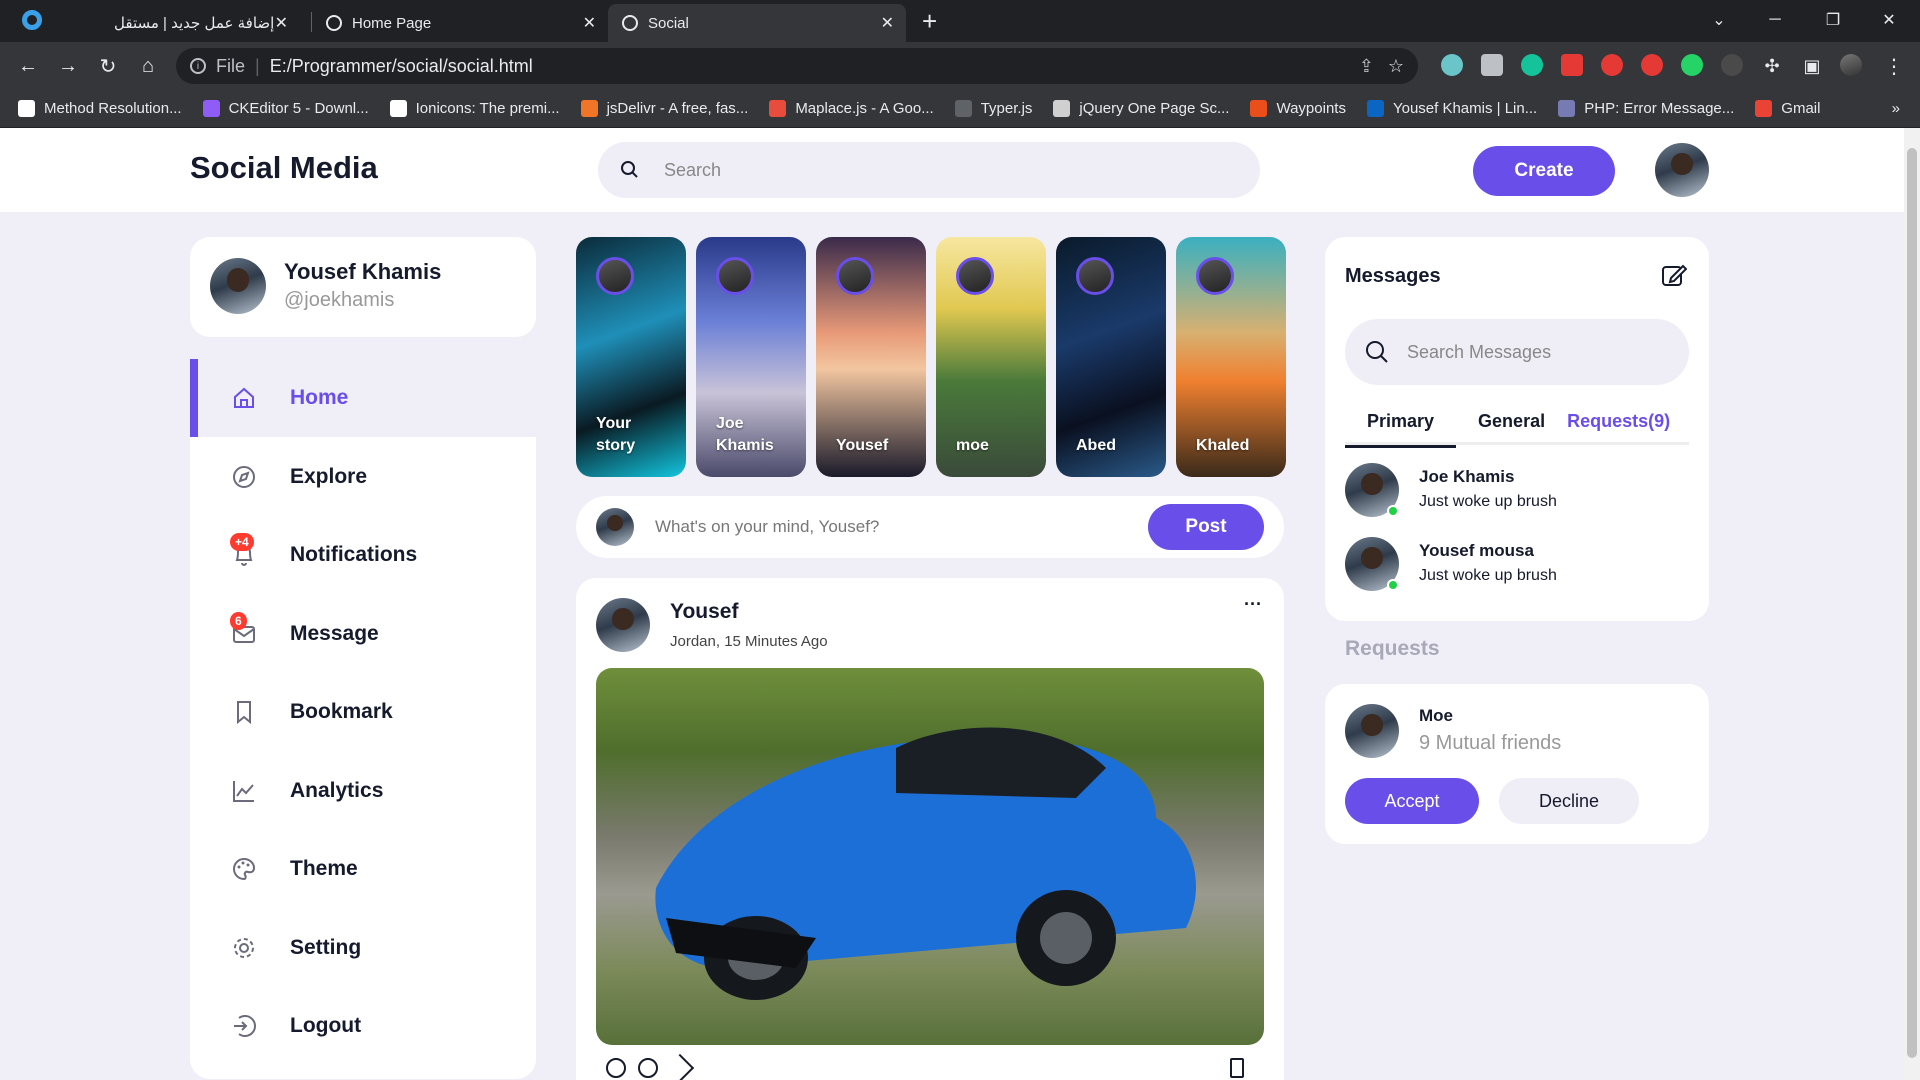  Describe the element at coordinates (460, 23) in the screenshot. I see `tab-home-page: Home Page ✕` at that location.